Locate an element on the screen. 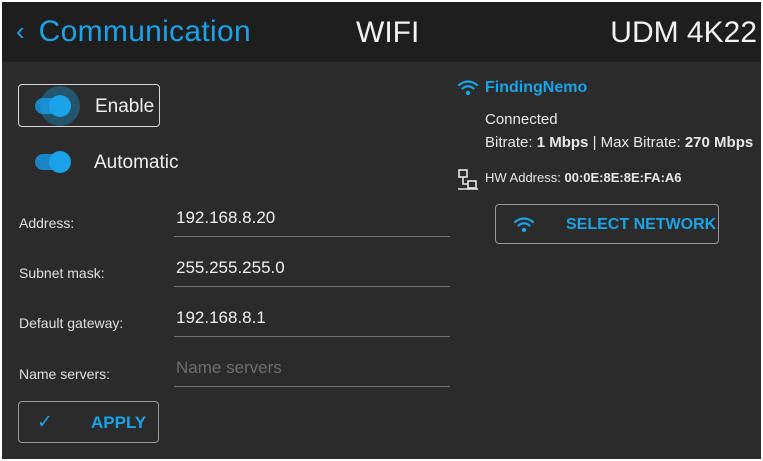 Image resolution: width=763 pixels, height=461 pixels. address-value: 192.168.8.20 is located at coordinates (226, 217).